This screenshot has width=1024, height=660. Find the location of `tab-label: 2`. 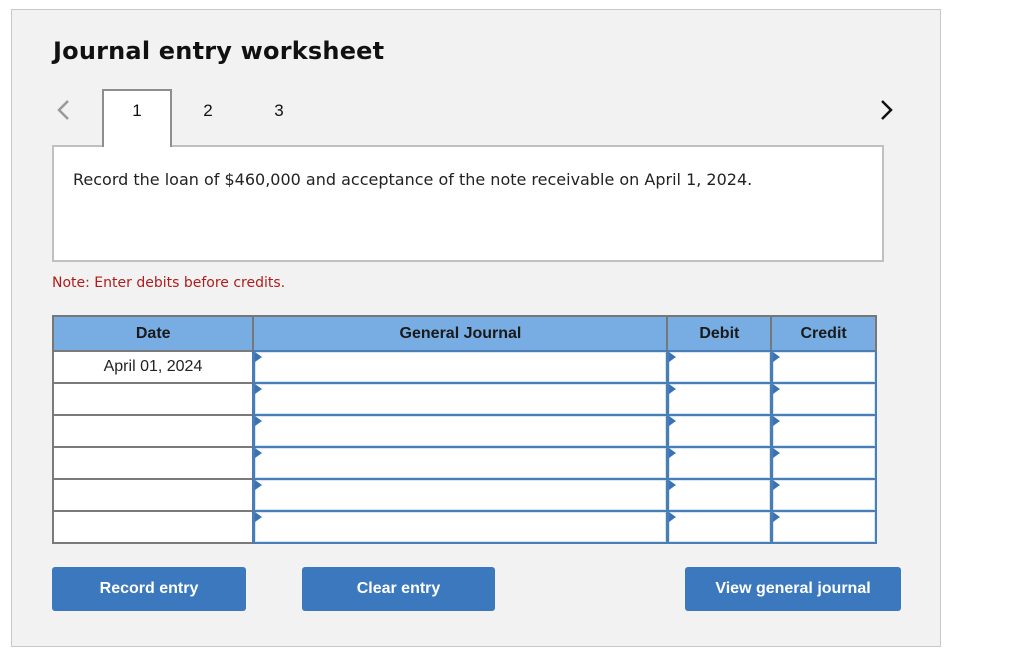

tab-label: 2 is located at coordinates (208, 110).